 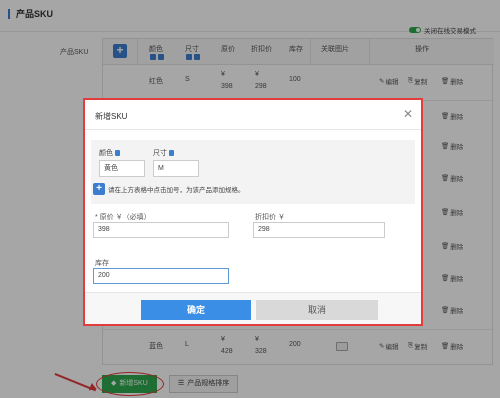 What do you see at coordinates (176, 168) in the screenshot?
I see `spec-size-input: M` at bounding box center [176, 168].